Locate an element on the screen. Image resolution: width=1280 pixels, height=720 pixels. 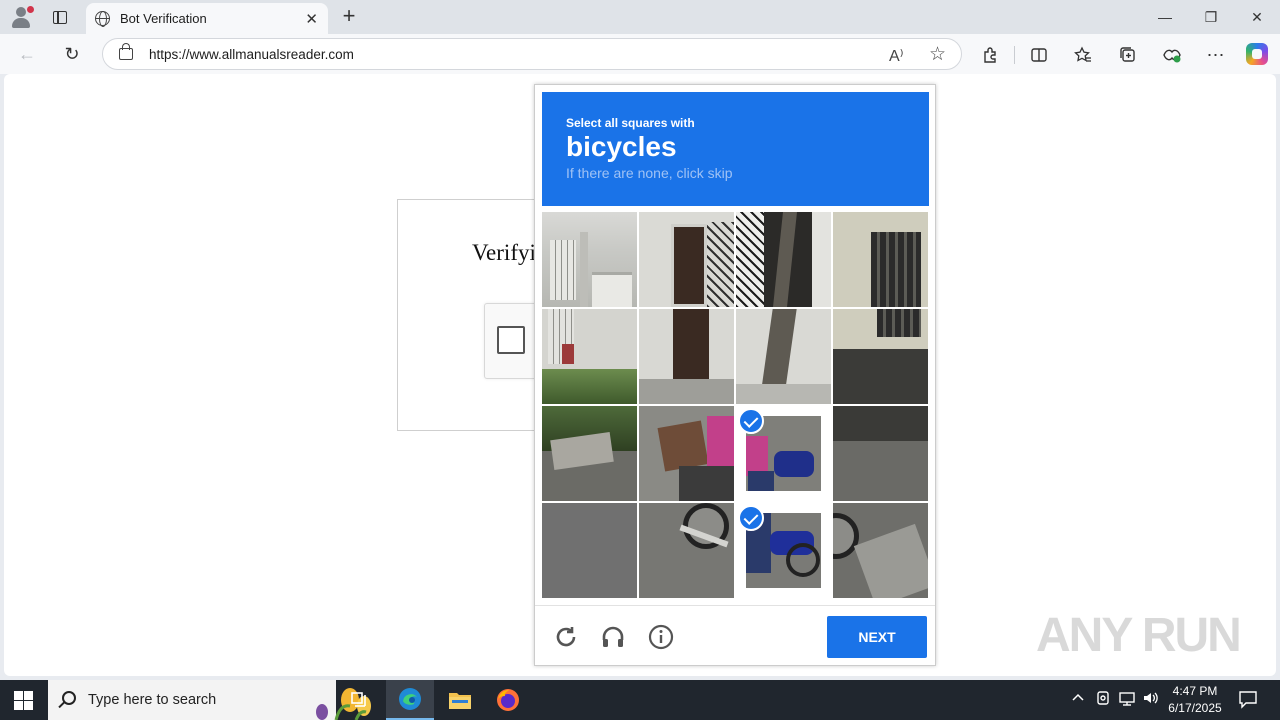
taskbar-search: Type here to search is located at coordinates (209, 700).